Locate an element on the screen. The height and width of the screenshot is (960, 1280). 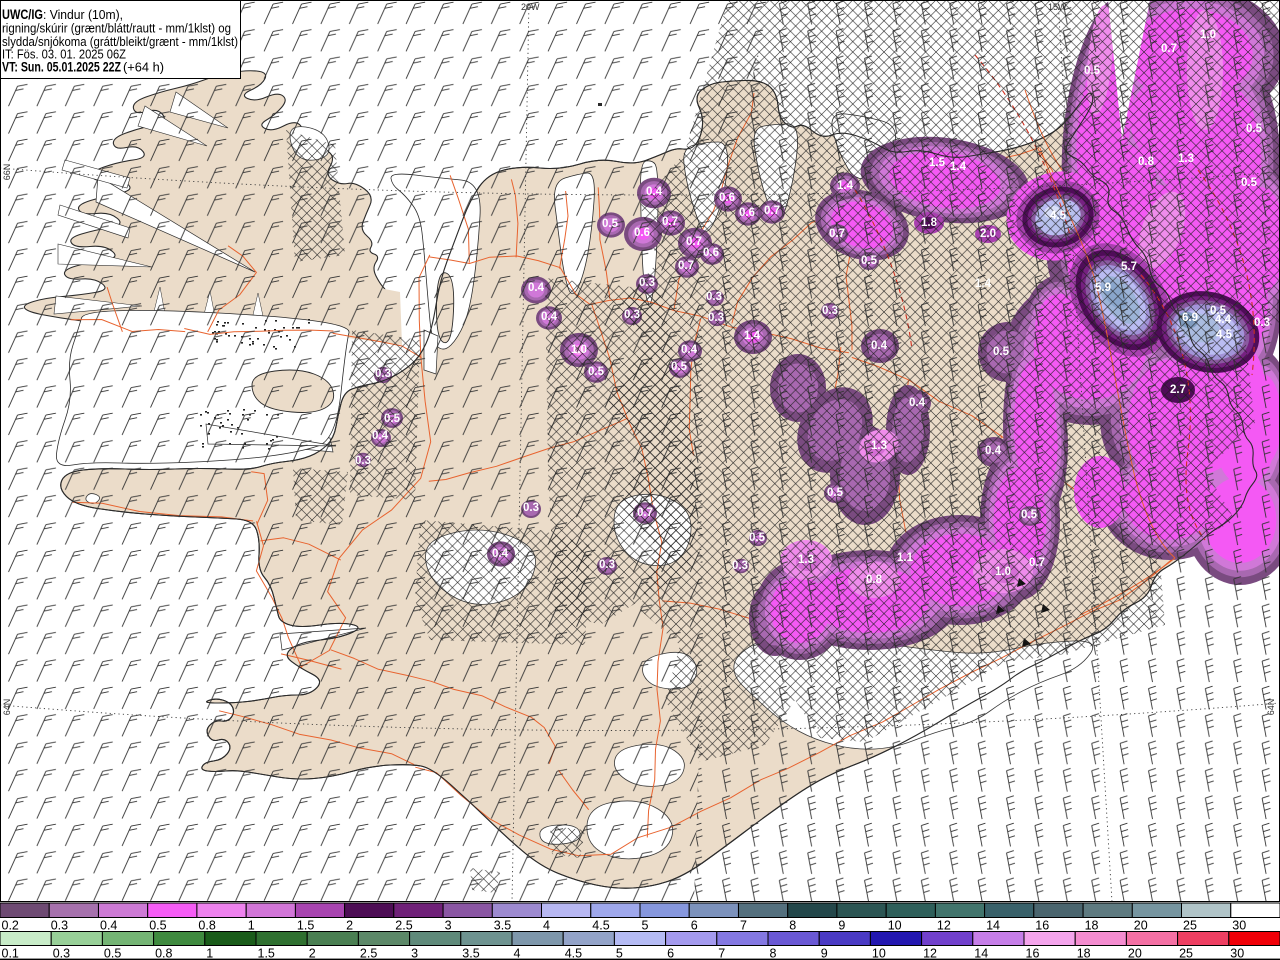
svg-text: 5.9 is located at coordinates (1103, 288).